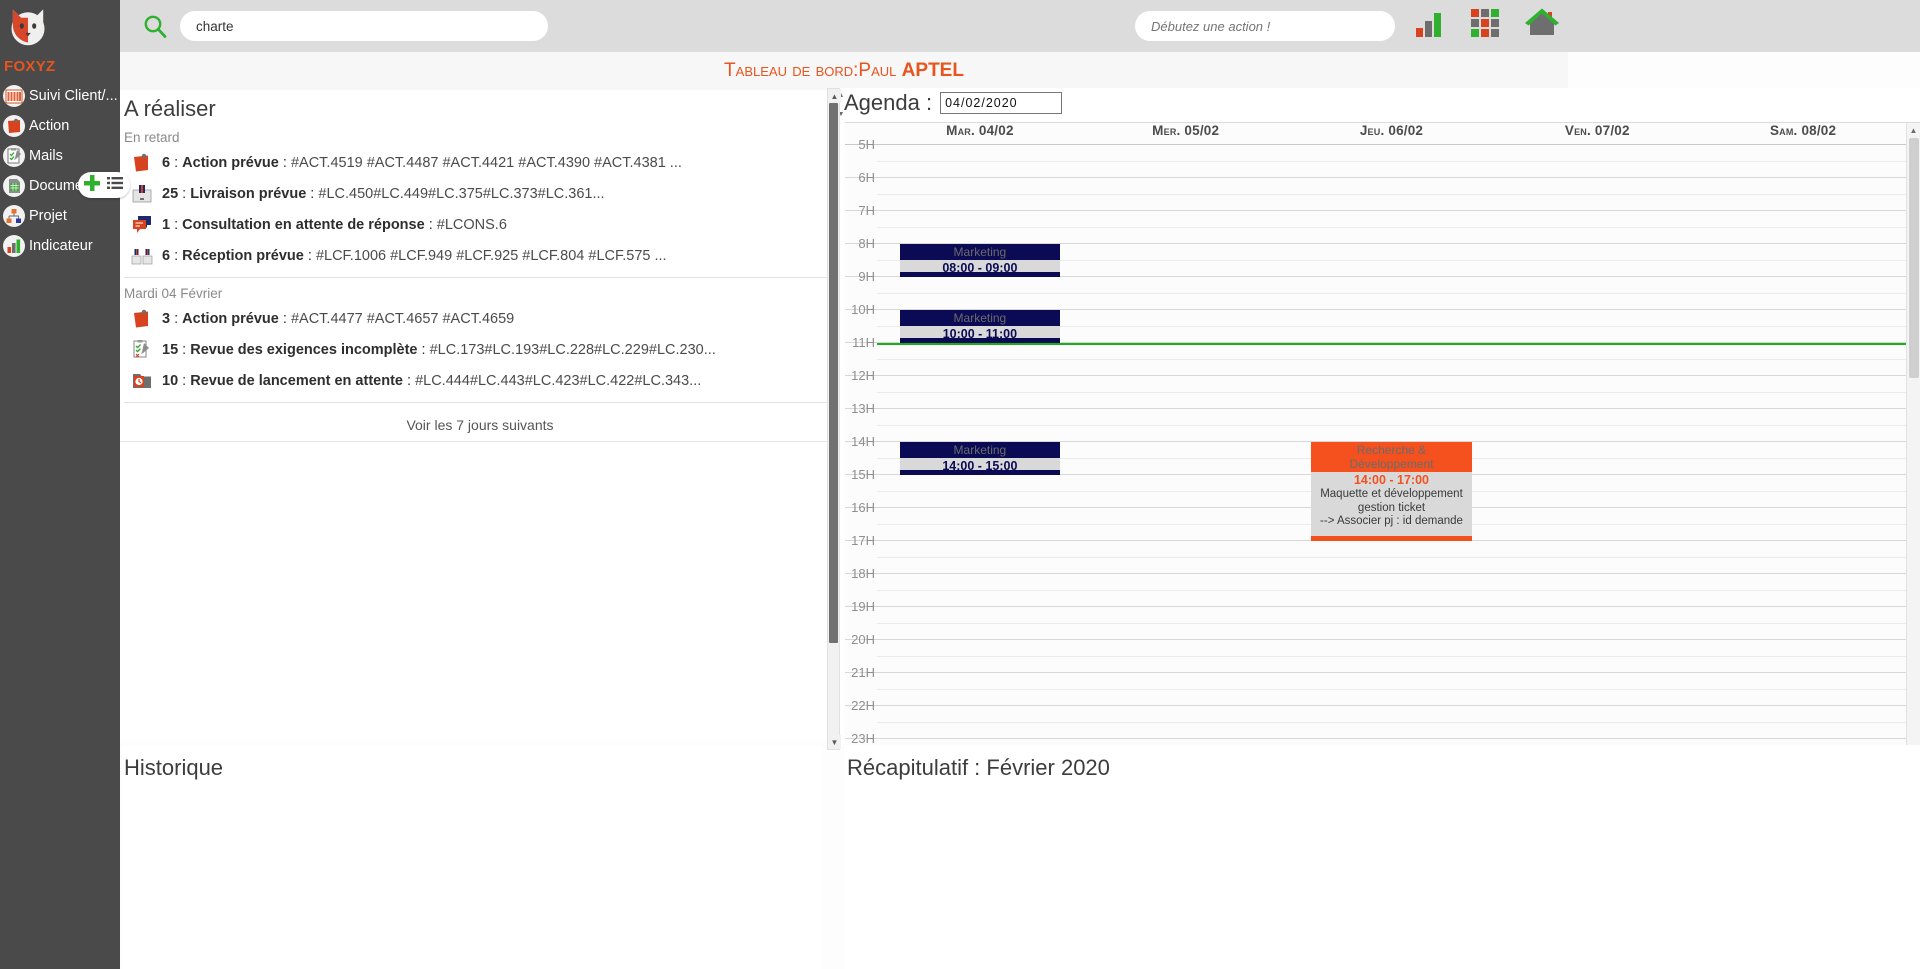  I want to click on calendar-event: Marketing 10:00 - 11:00, so click(980, 326).